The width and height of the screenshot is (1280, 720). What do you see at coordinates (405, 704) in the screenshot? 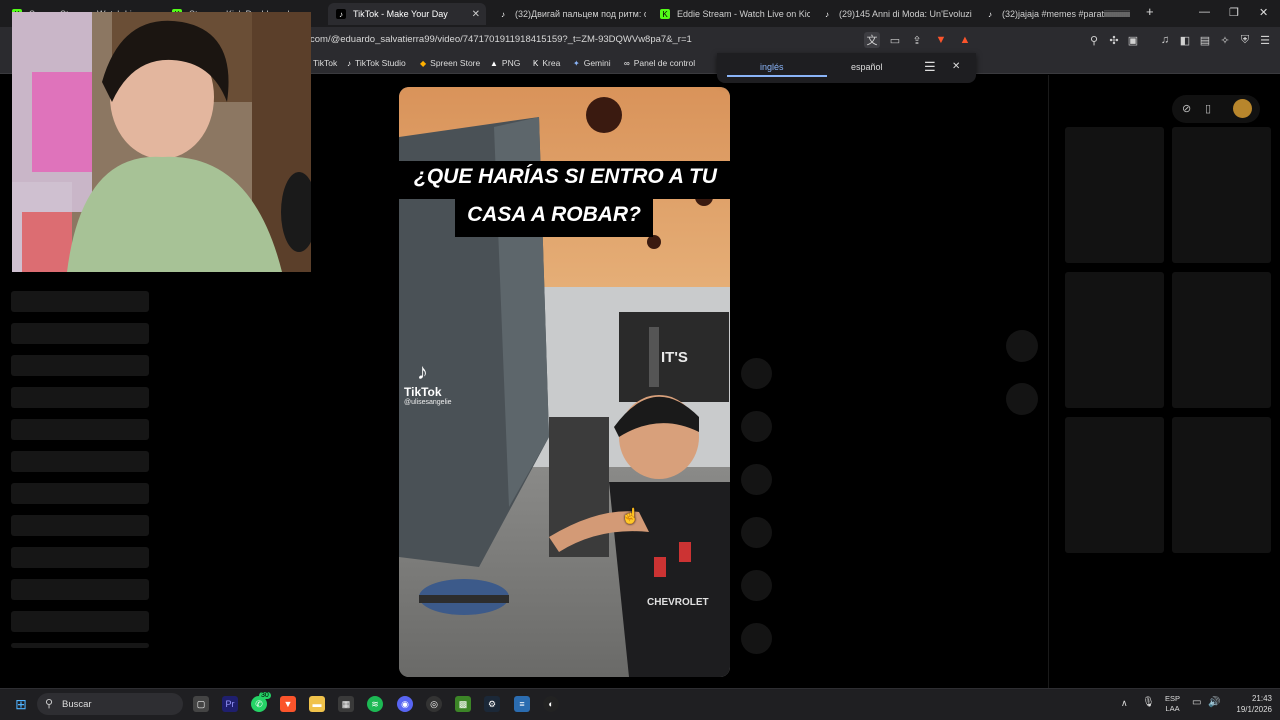
I see `discord-icon: ◉` at bounding box center [405, 704].